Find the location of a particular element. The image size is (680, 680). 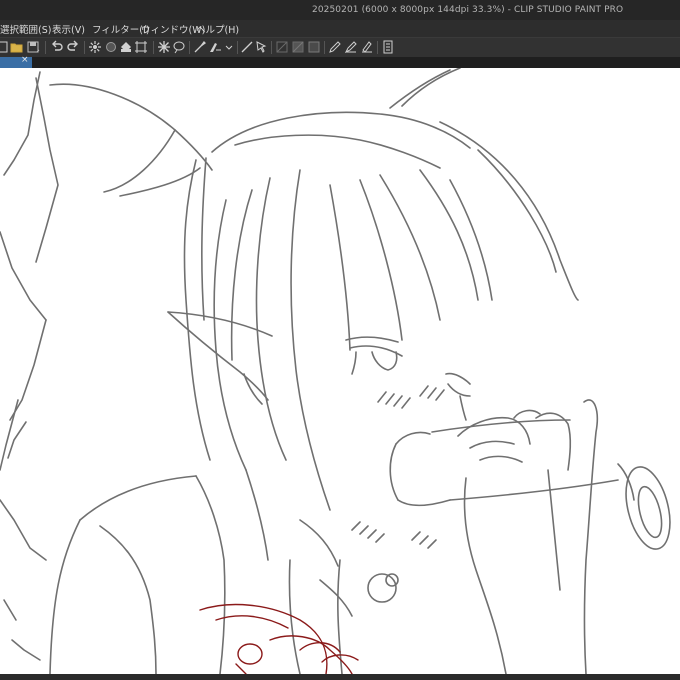

transform-icon is located at coordinates (126, 47).